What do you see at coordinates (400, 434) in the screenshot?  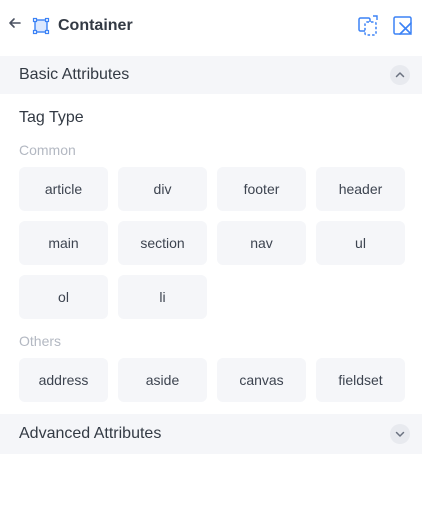 I see `chevron-down-icon` at bounding box center [400, 434].